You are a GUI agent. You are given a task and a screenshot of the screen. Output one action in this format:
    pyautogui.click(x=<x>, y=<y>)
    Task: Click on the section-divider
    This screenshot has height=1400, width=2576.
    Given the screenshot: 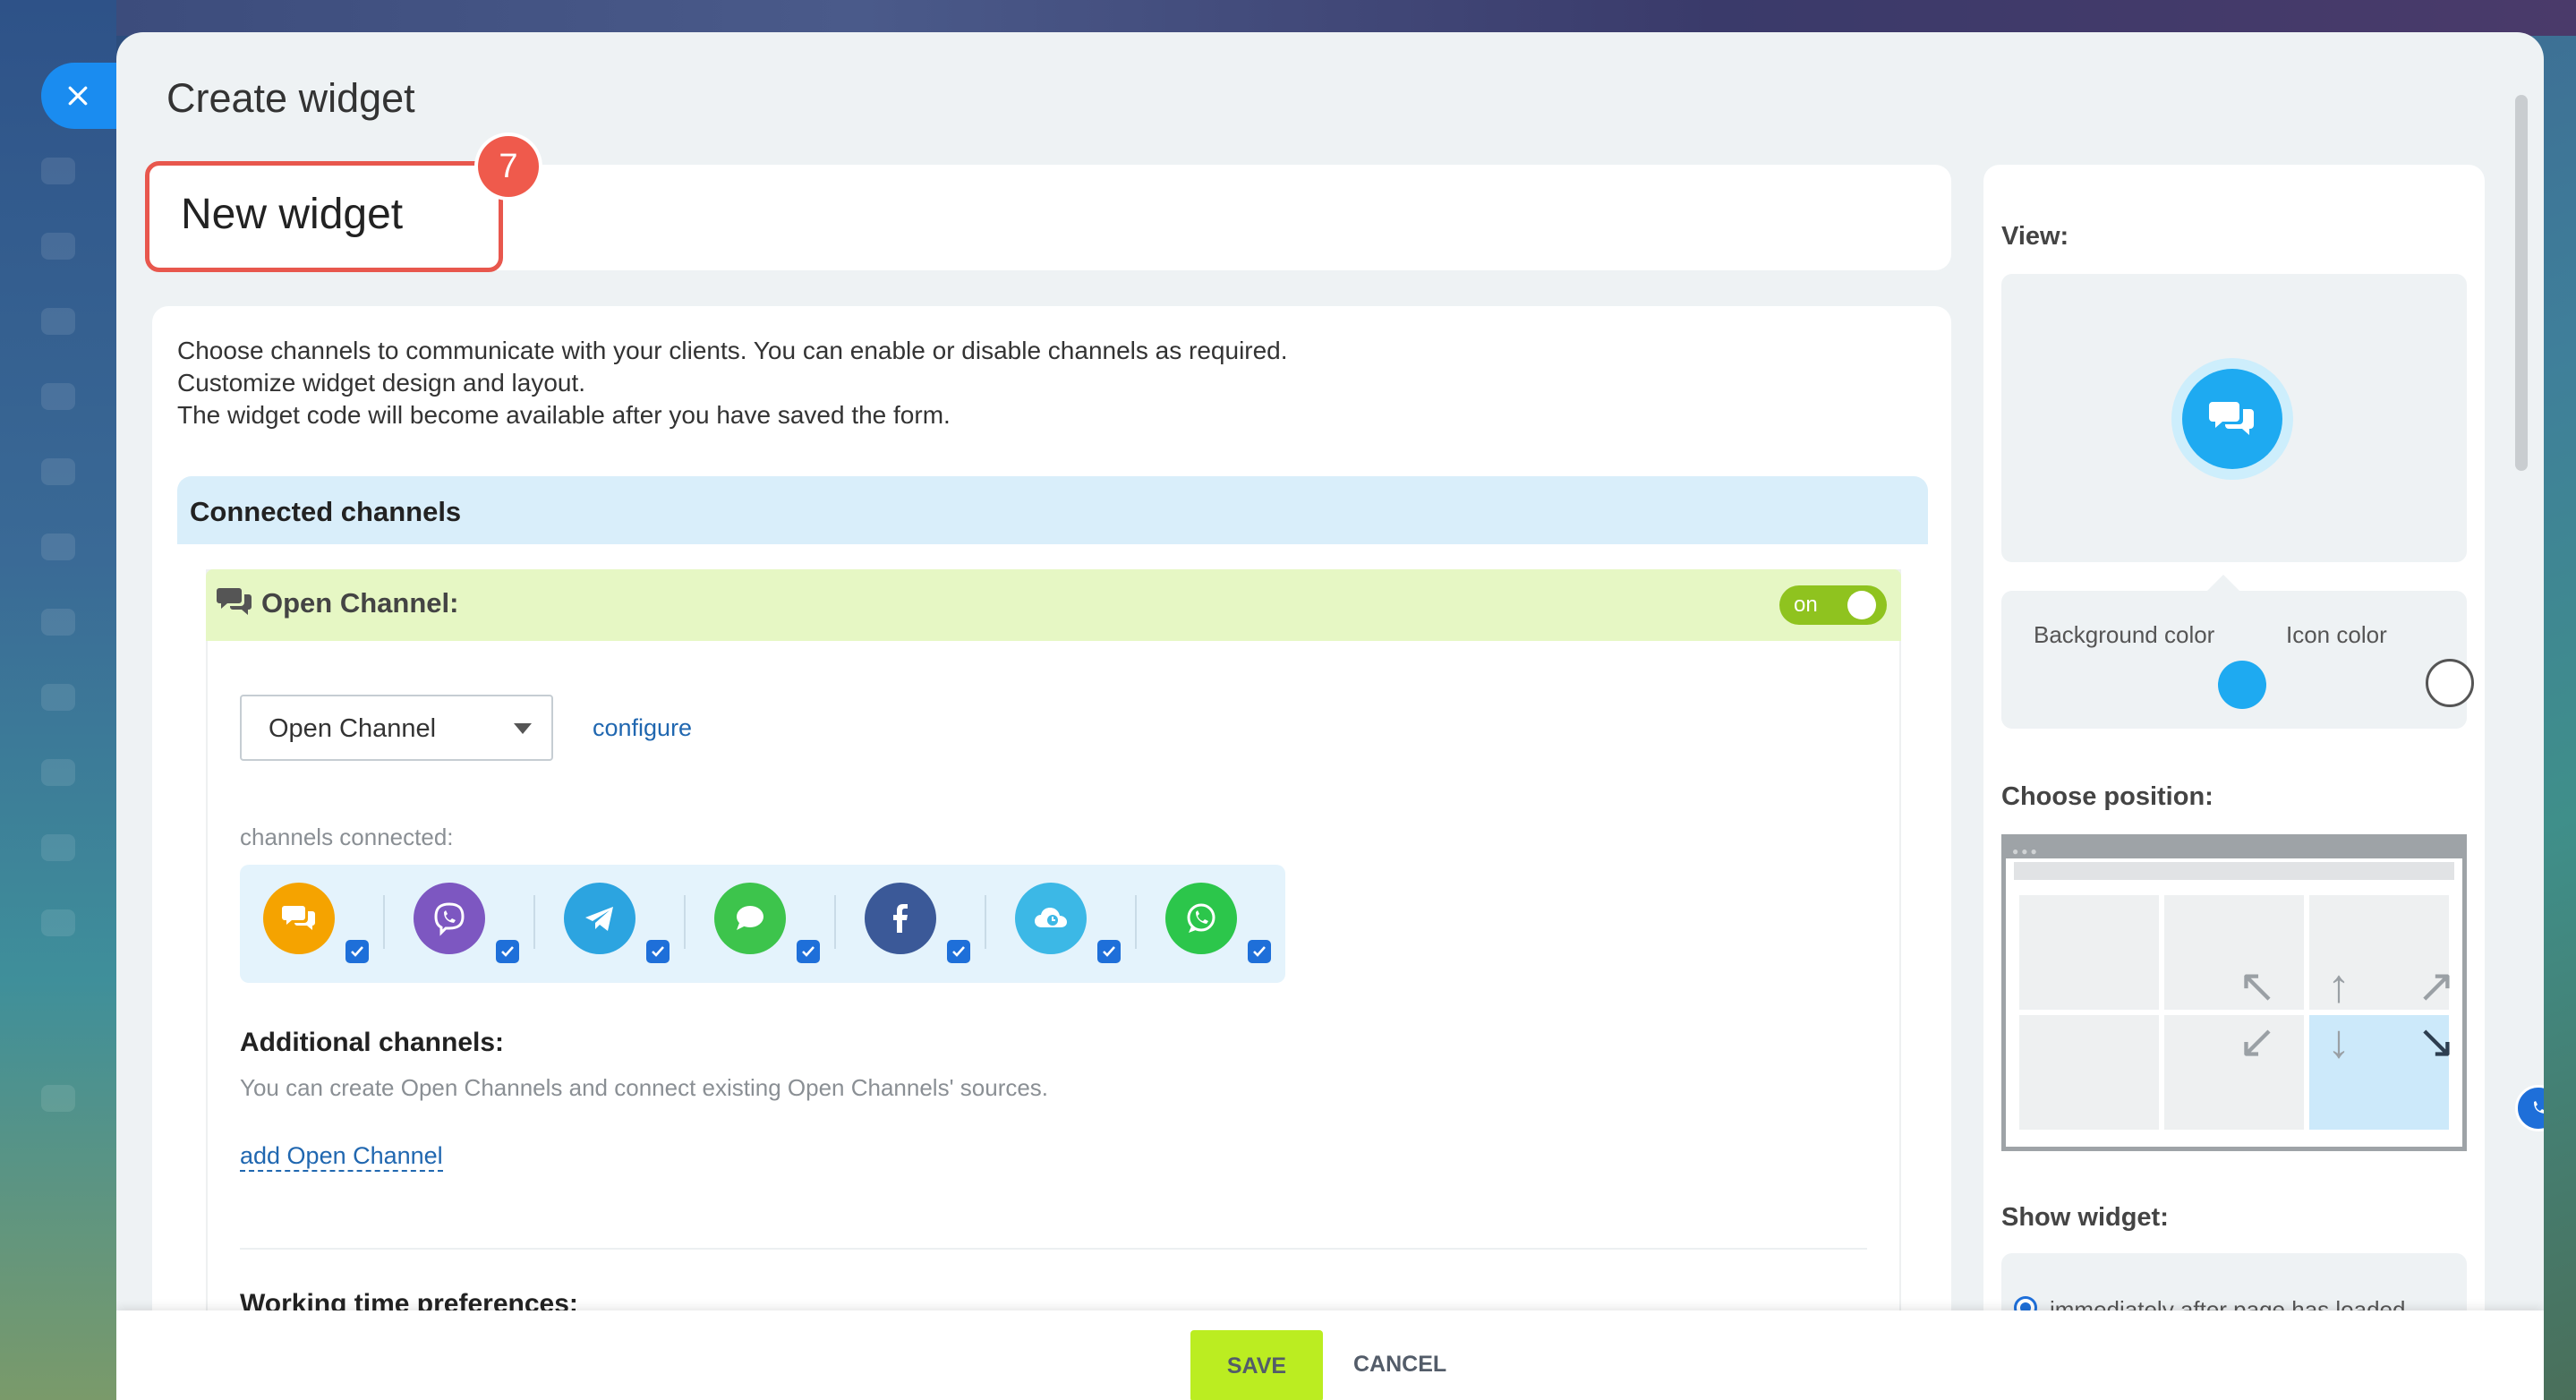 What is the action you would take?
    pyautogui.click(x=1053, y=1249)
    